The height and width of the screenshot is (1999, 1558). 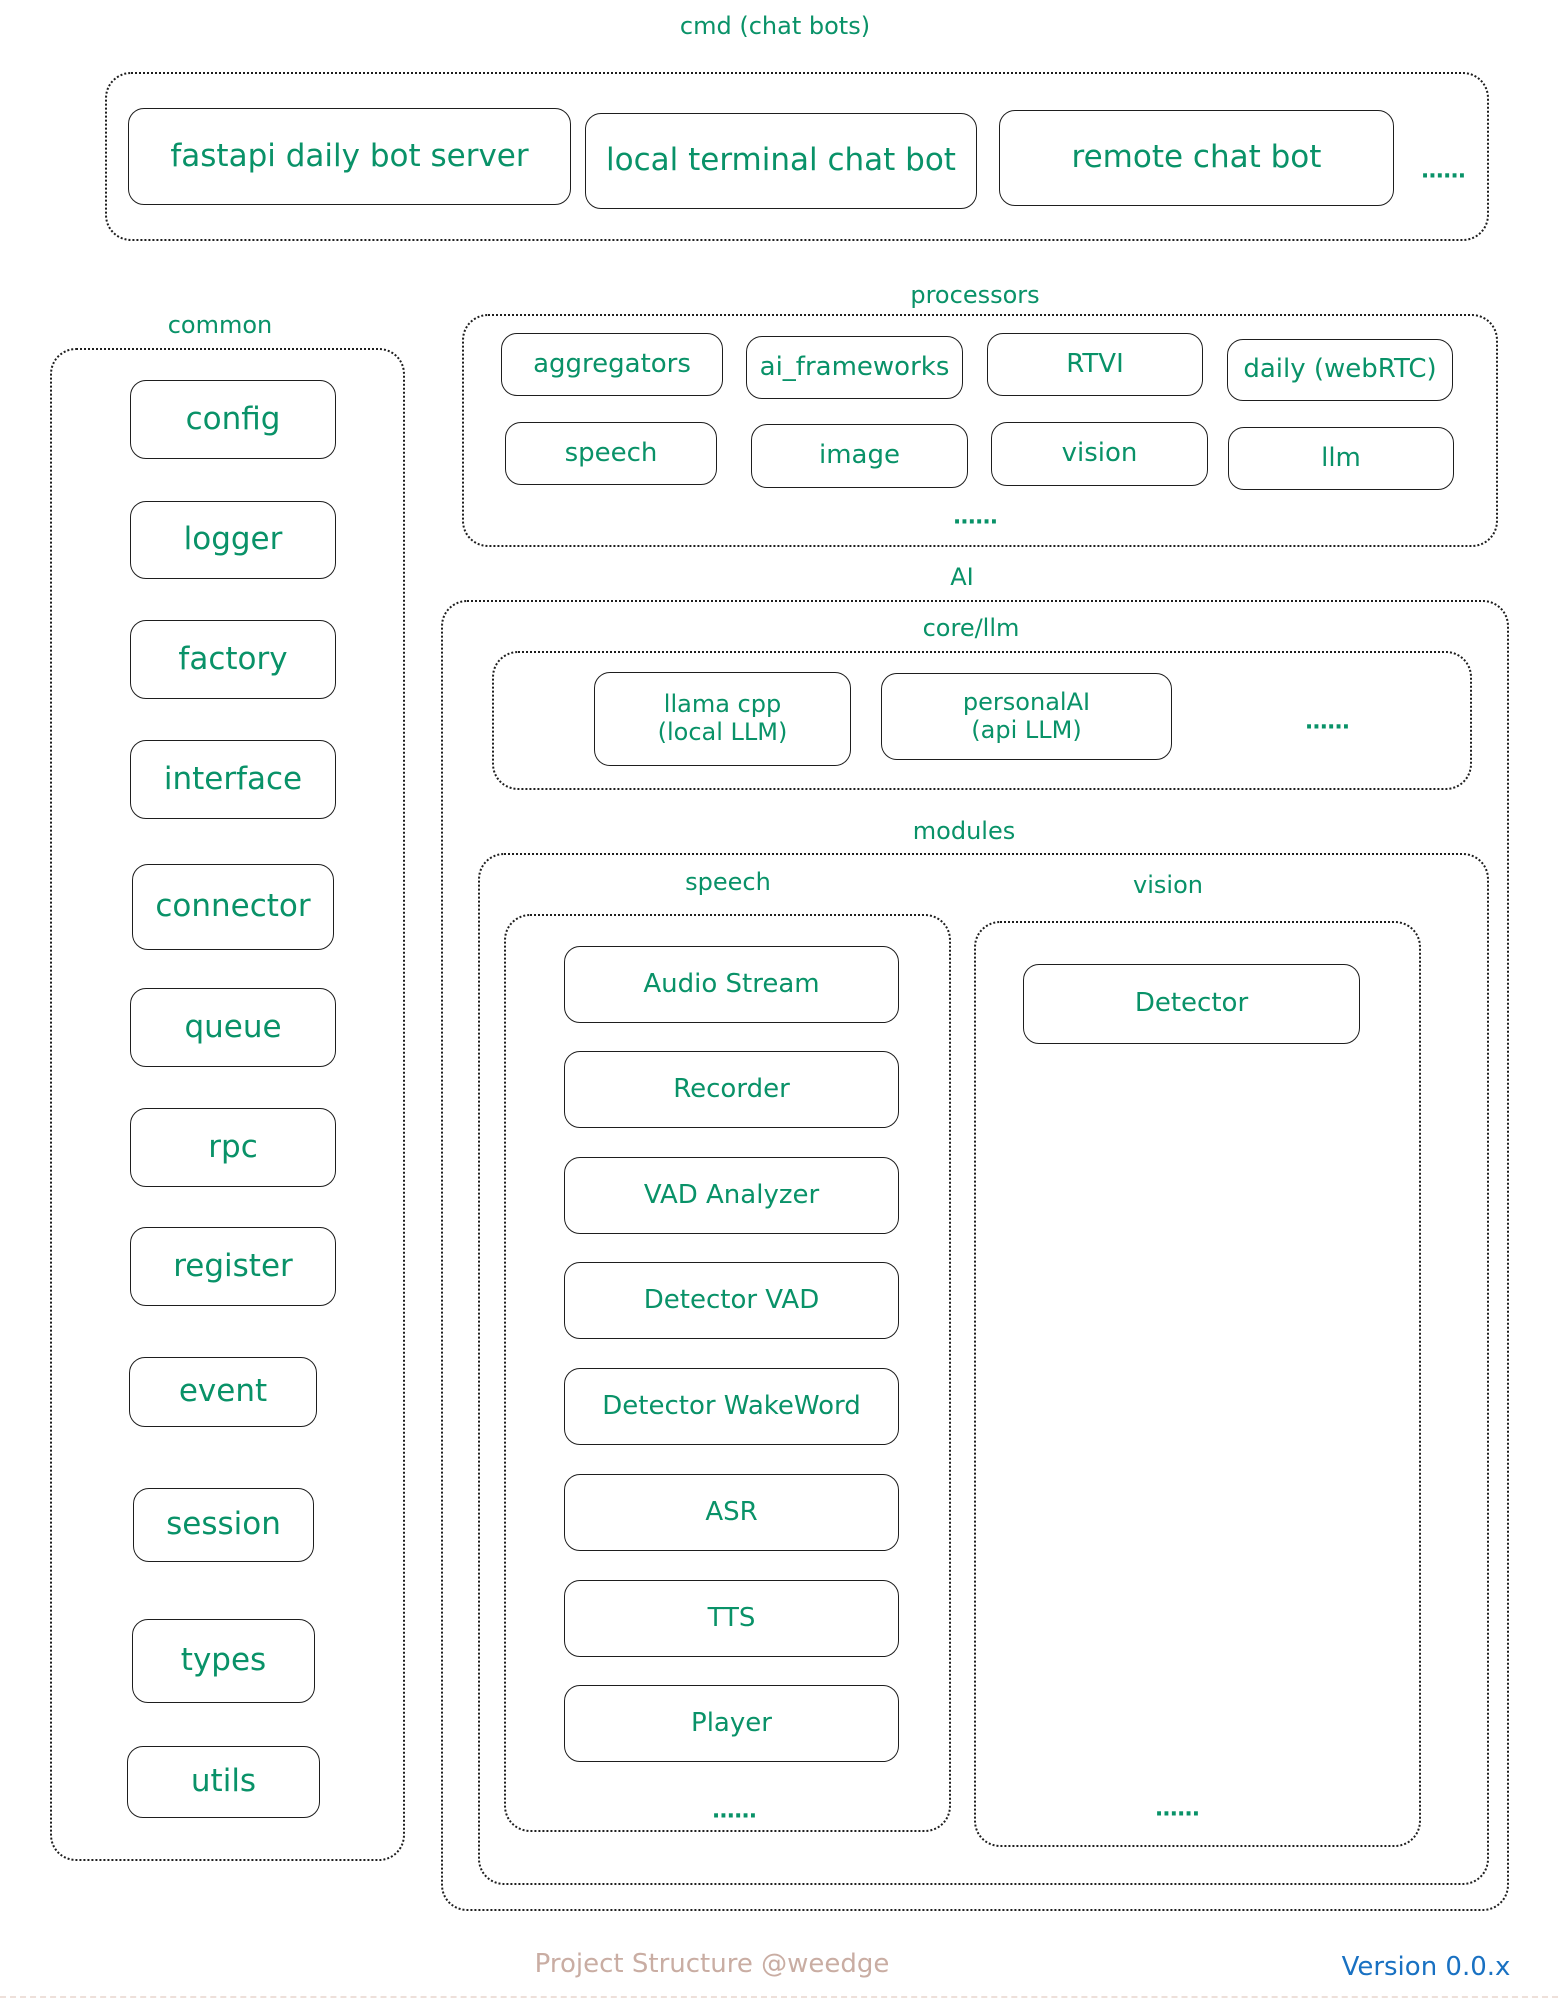 What do you see at coordinates (731, 1300) in the screenshot?
I see `speech-module-item-detector-vad: Detector VAD` at bounding box center [731, 1300].